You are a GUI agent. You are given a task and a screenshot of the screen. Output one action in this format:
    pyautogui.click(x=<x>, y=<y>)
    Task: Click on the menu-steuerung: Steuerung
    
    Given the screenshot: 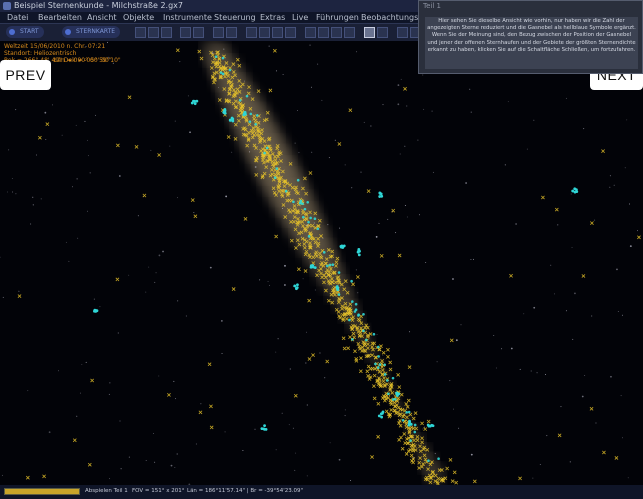 What is the action you would take?
    pyautogui.click(x=235, y=17)
    